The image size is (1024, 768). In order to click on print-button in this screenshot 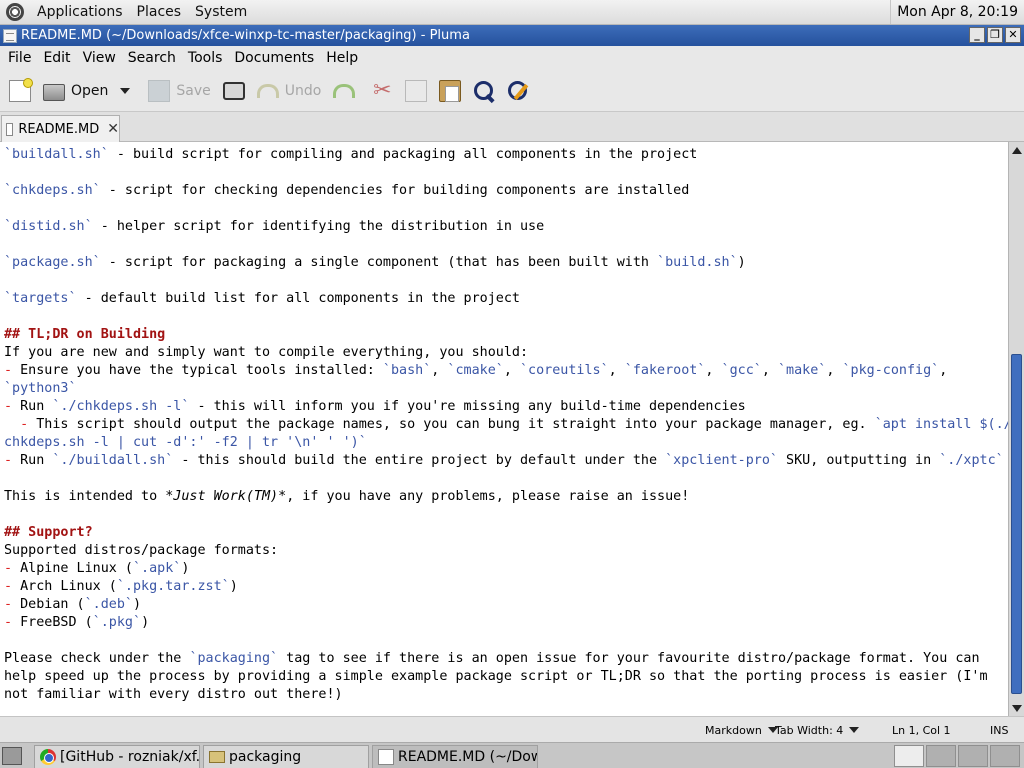, I will do `click(234, 91)`.